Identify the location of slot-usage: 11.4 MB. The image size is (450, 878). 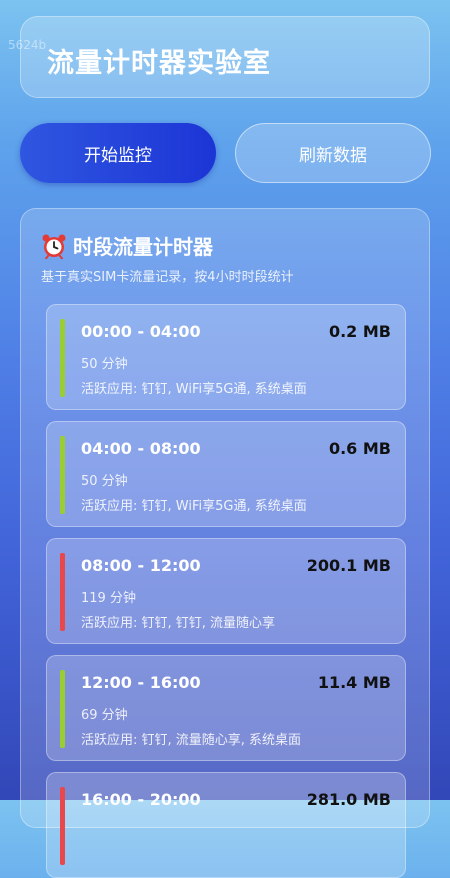
(354, 682).